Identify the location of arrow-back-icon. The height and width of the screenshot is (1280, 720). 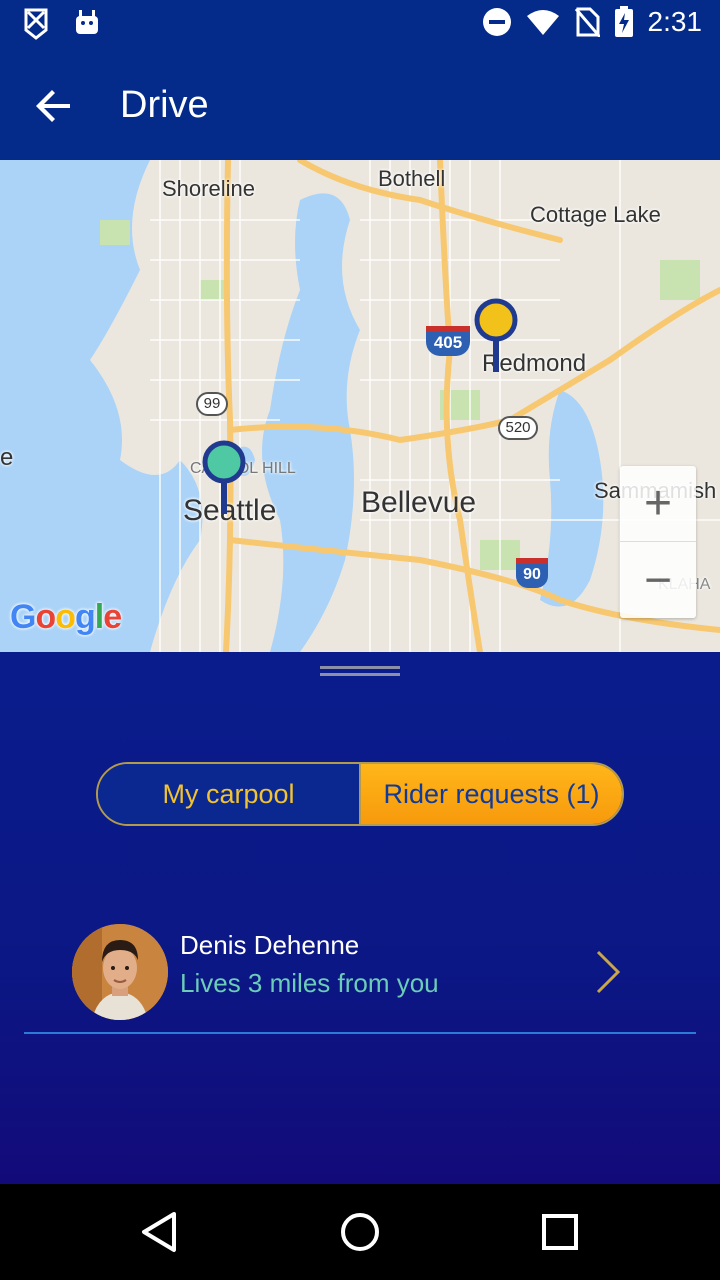
(53, 106).